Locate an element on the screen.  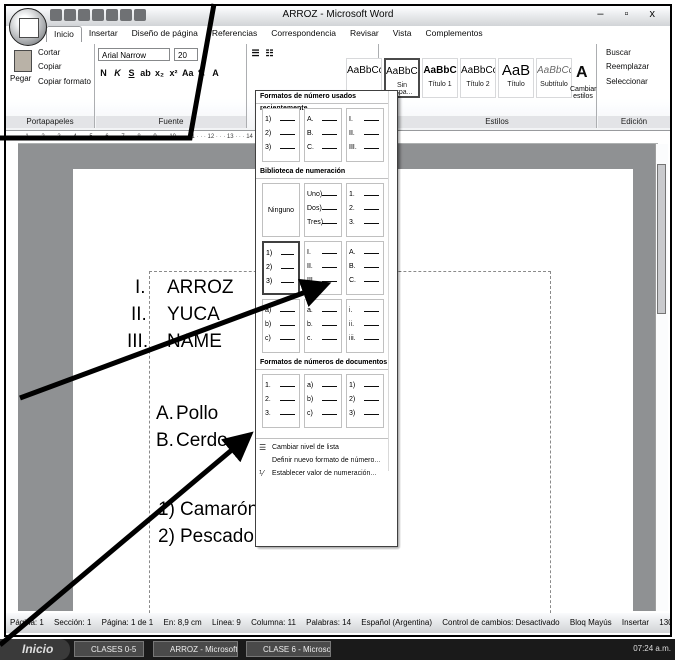
library-format-words: Uno) Dos) Tres) is located at coordinates (323, 210).